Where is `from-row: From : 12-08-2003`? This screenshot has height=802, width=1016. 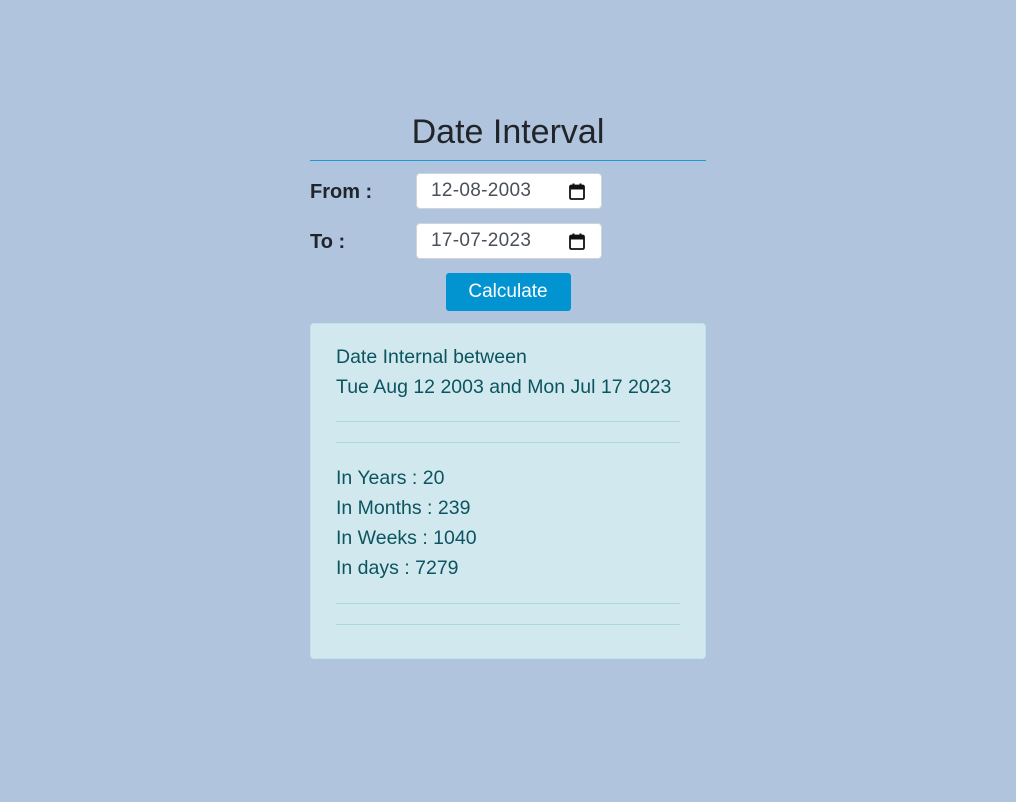 from-row: From : 12-08-2003 is located at coordinates (508, 192).